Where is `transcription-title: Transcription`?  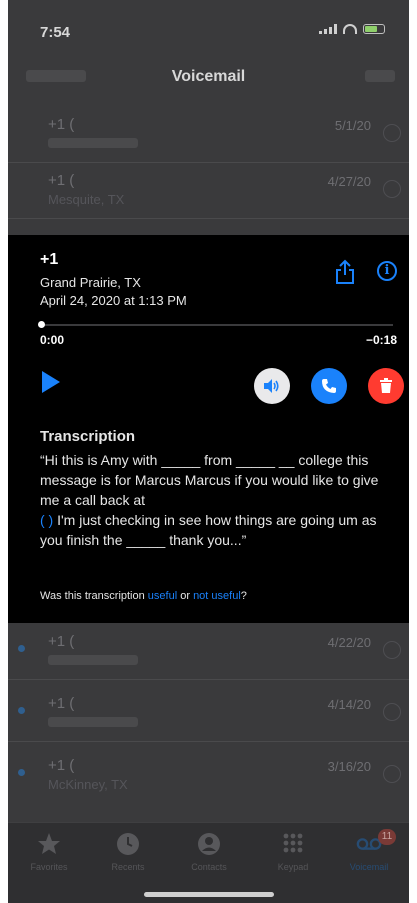 transcription-title: Transcription is located at coordinates (88, 436).